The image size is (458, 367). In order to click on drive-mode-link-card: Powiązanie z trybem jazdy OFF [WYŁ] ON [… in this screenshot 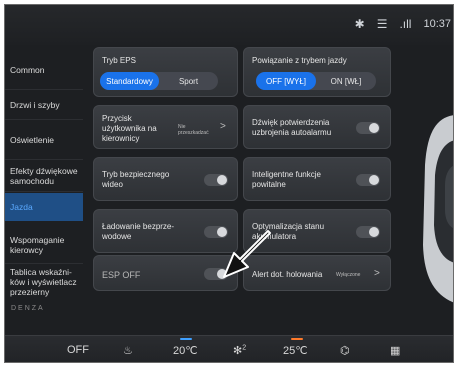, I will do `click(317, 72)`.